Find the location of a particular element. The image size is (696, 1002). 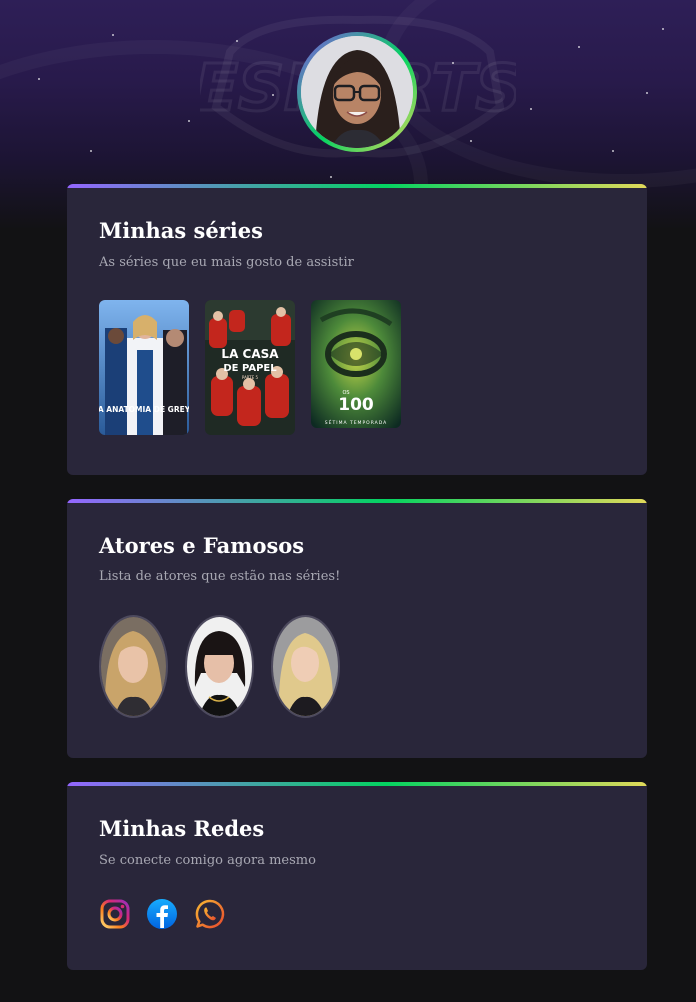

actor-avatar-eliza-taylor is located at coordinates (305, 666).